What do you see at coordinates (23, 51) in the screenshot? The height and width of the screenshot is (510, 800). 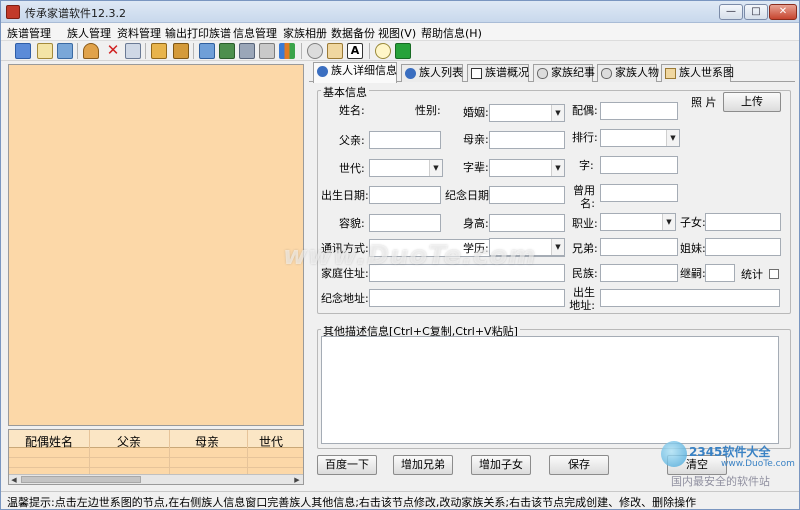 I see `new-icon` at bounding box center [23, 51].